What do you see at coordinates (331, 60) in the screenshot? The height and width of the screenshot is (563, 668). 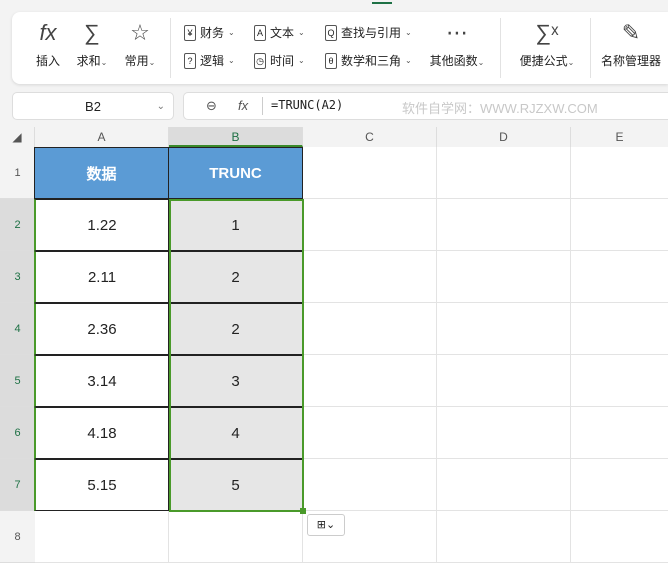 I see `math-icon: θ` at bounding box center [331, 60].